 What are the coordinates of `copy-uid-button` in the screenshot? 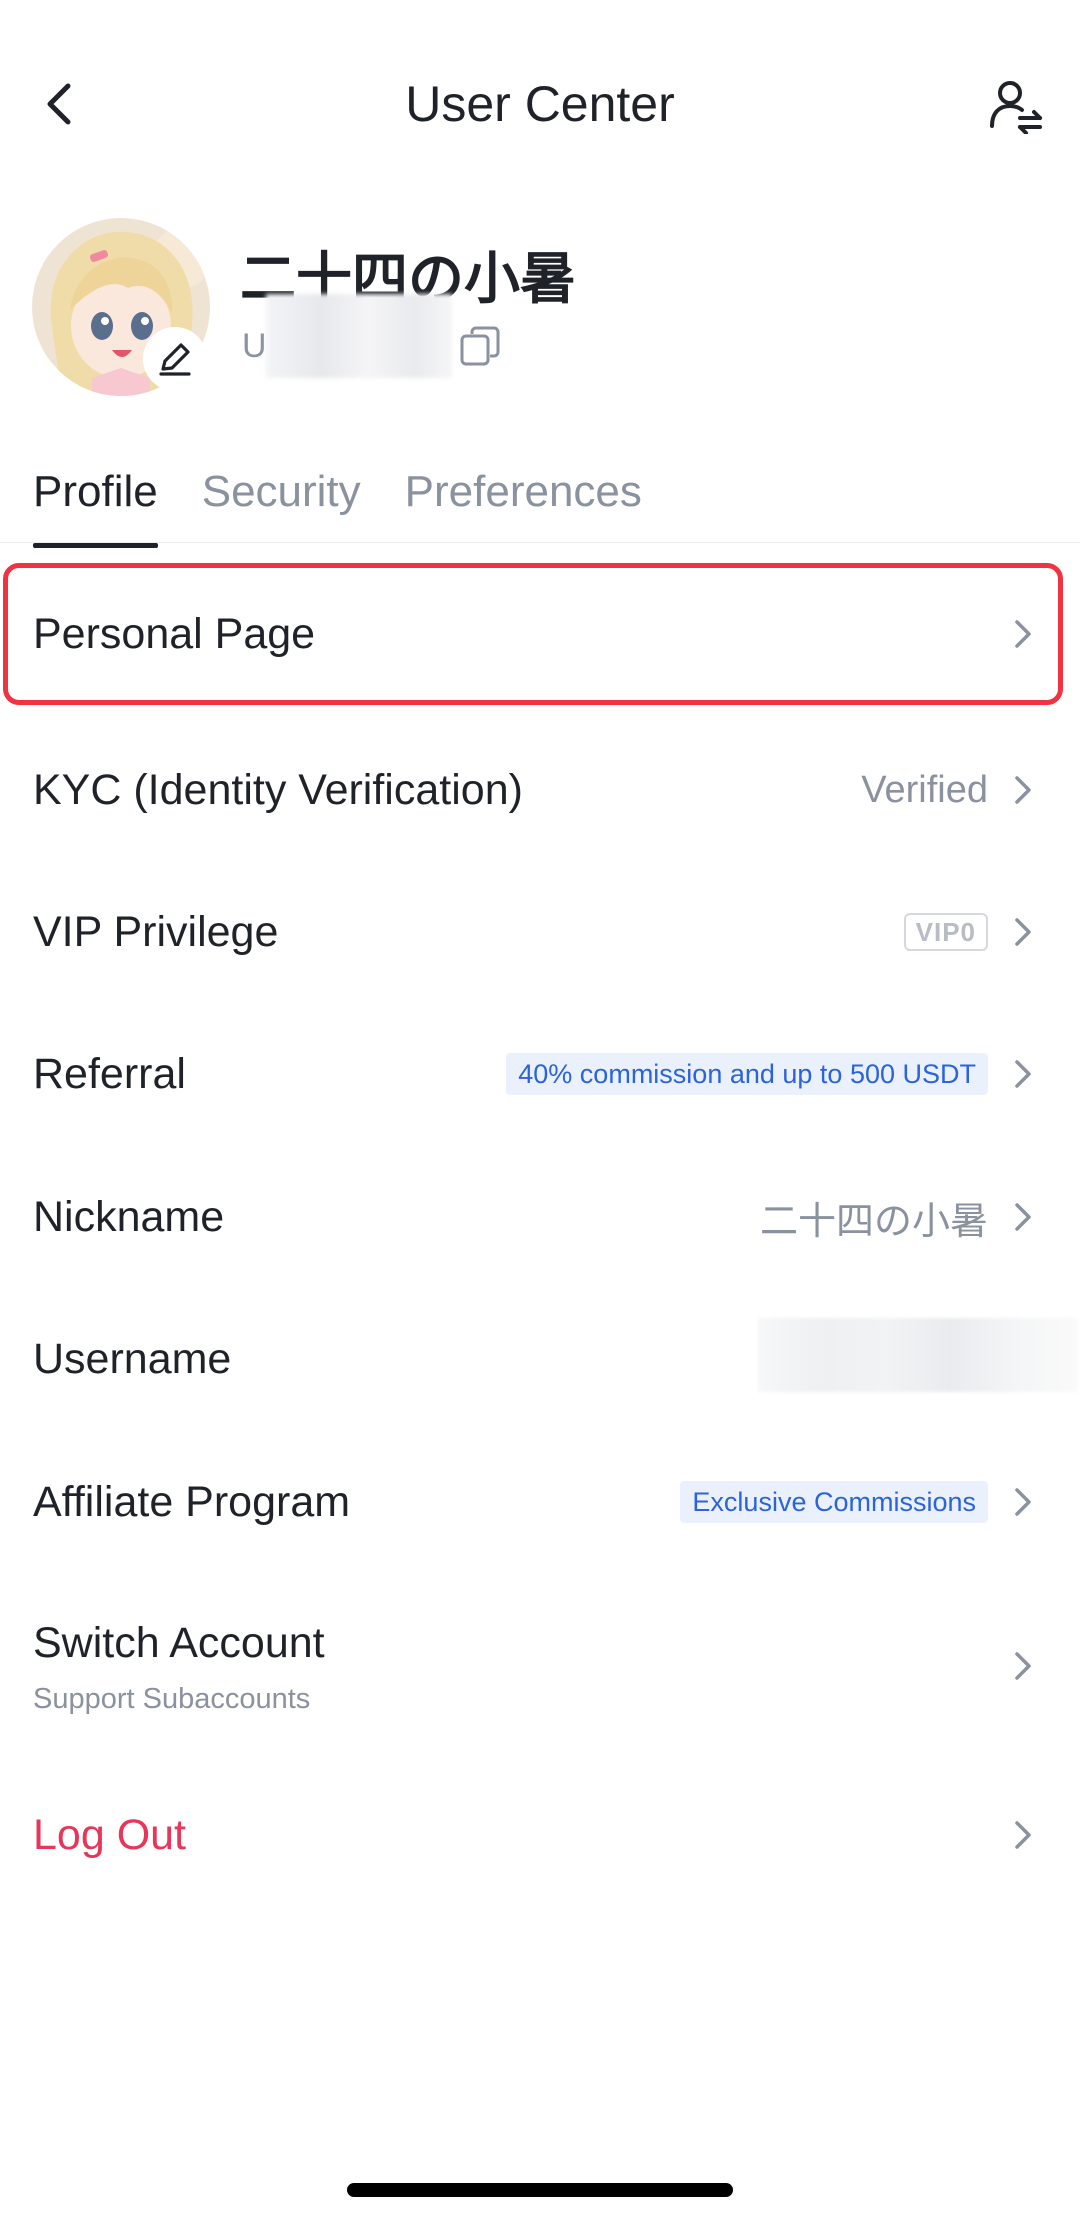 It's located at (480, 346).